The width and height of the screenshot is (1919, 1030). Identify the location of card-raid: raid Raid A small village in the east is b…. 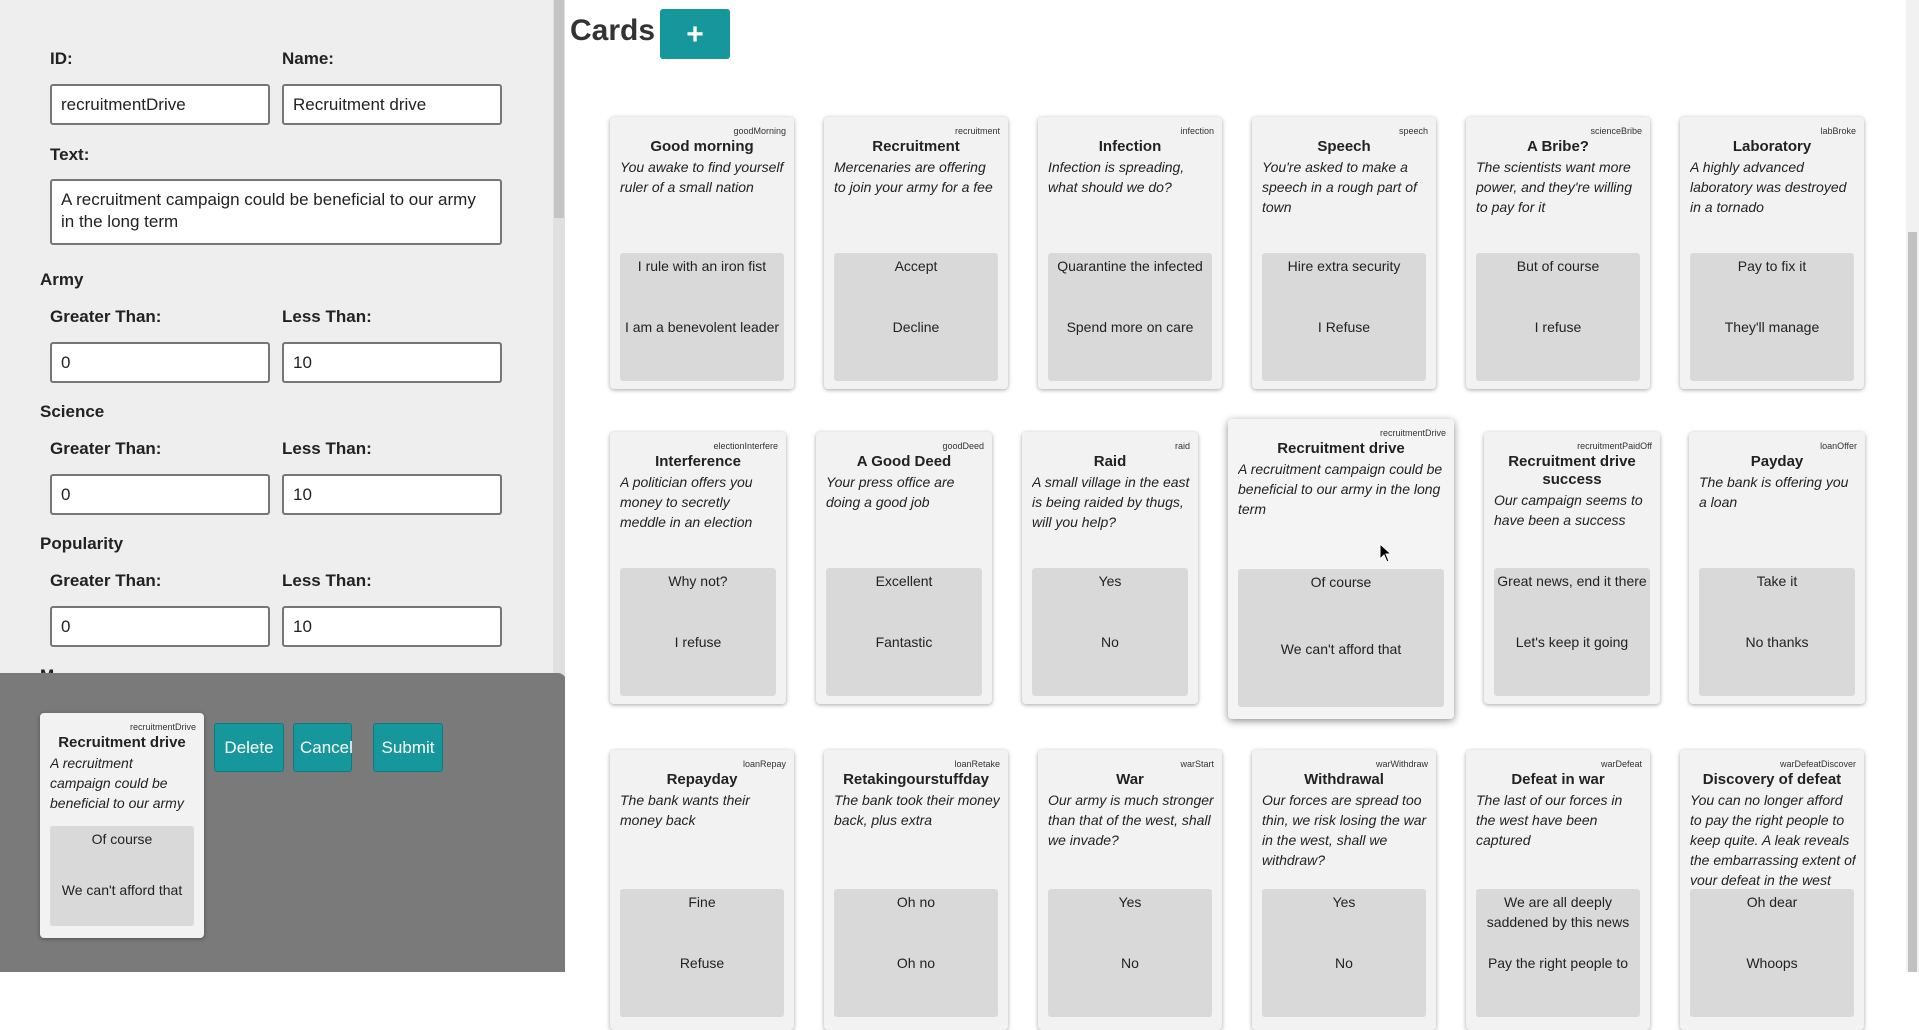
(1110, 568).